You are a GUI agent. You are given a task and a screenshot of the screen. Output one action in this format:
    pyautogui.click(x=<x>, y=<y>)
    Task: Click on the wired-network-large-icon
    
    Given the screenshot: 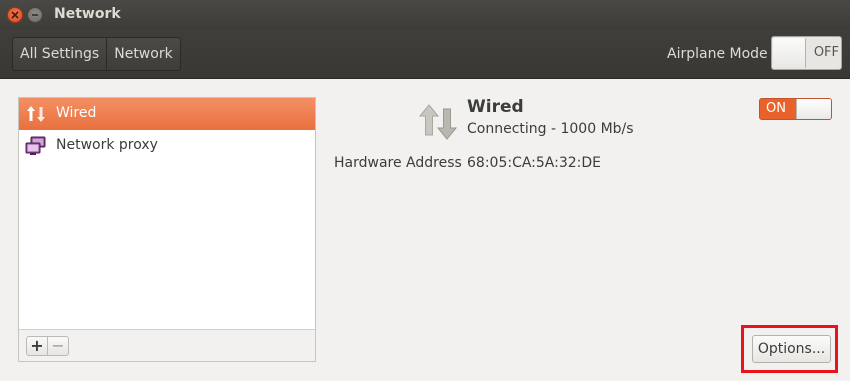 What is the action you would take?
    pyautogui.click(x=438, y=122)
    